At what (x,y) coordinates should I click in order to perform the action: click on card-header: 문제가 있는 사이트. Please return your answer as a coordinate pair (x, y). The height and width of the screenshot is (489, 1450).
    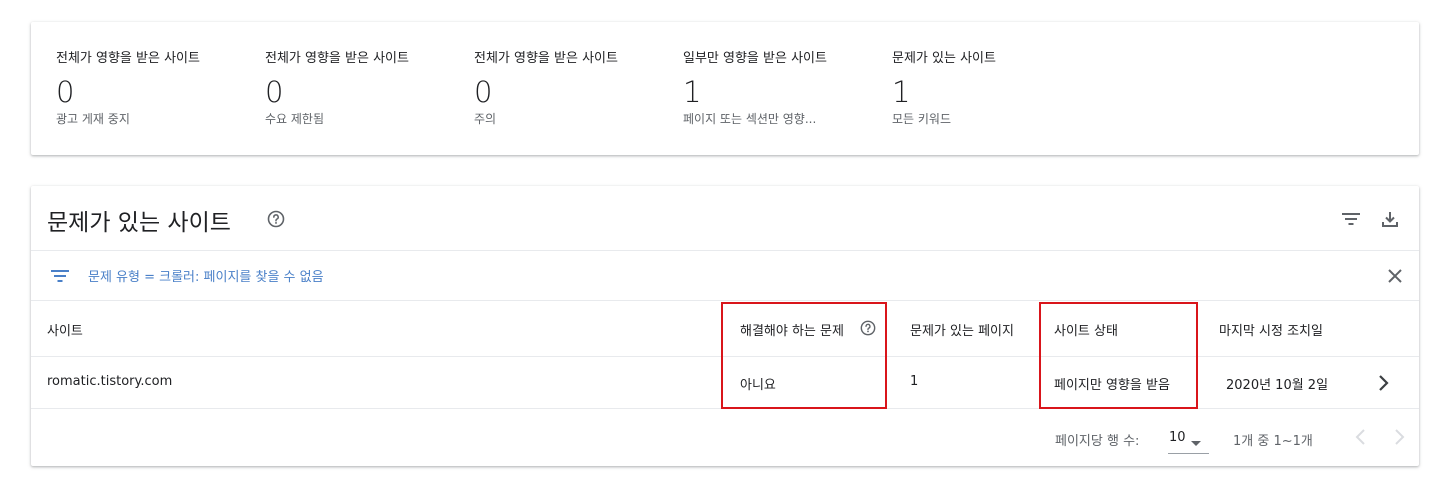
    Looking at the image, I should click on (725, 218).